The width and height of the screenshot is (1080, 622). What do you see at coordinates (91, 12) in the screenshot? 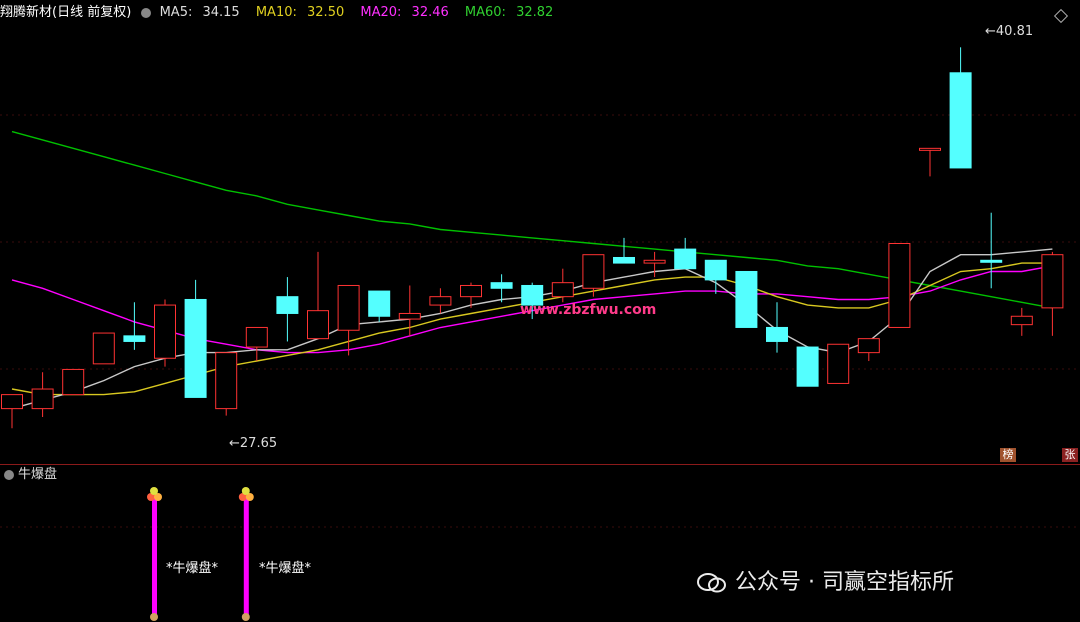
I see `period-label: (日线 前复权)` at bounding box center [91, 12].